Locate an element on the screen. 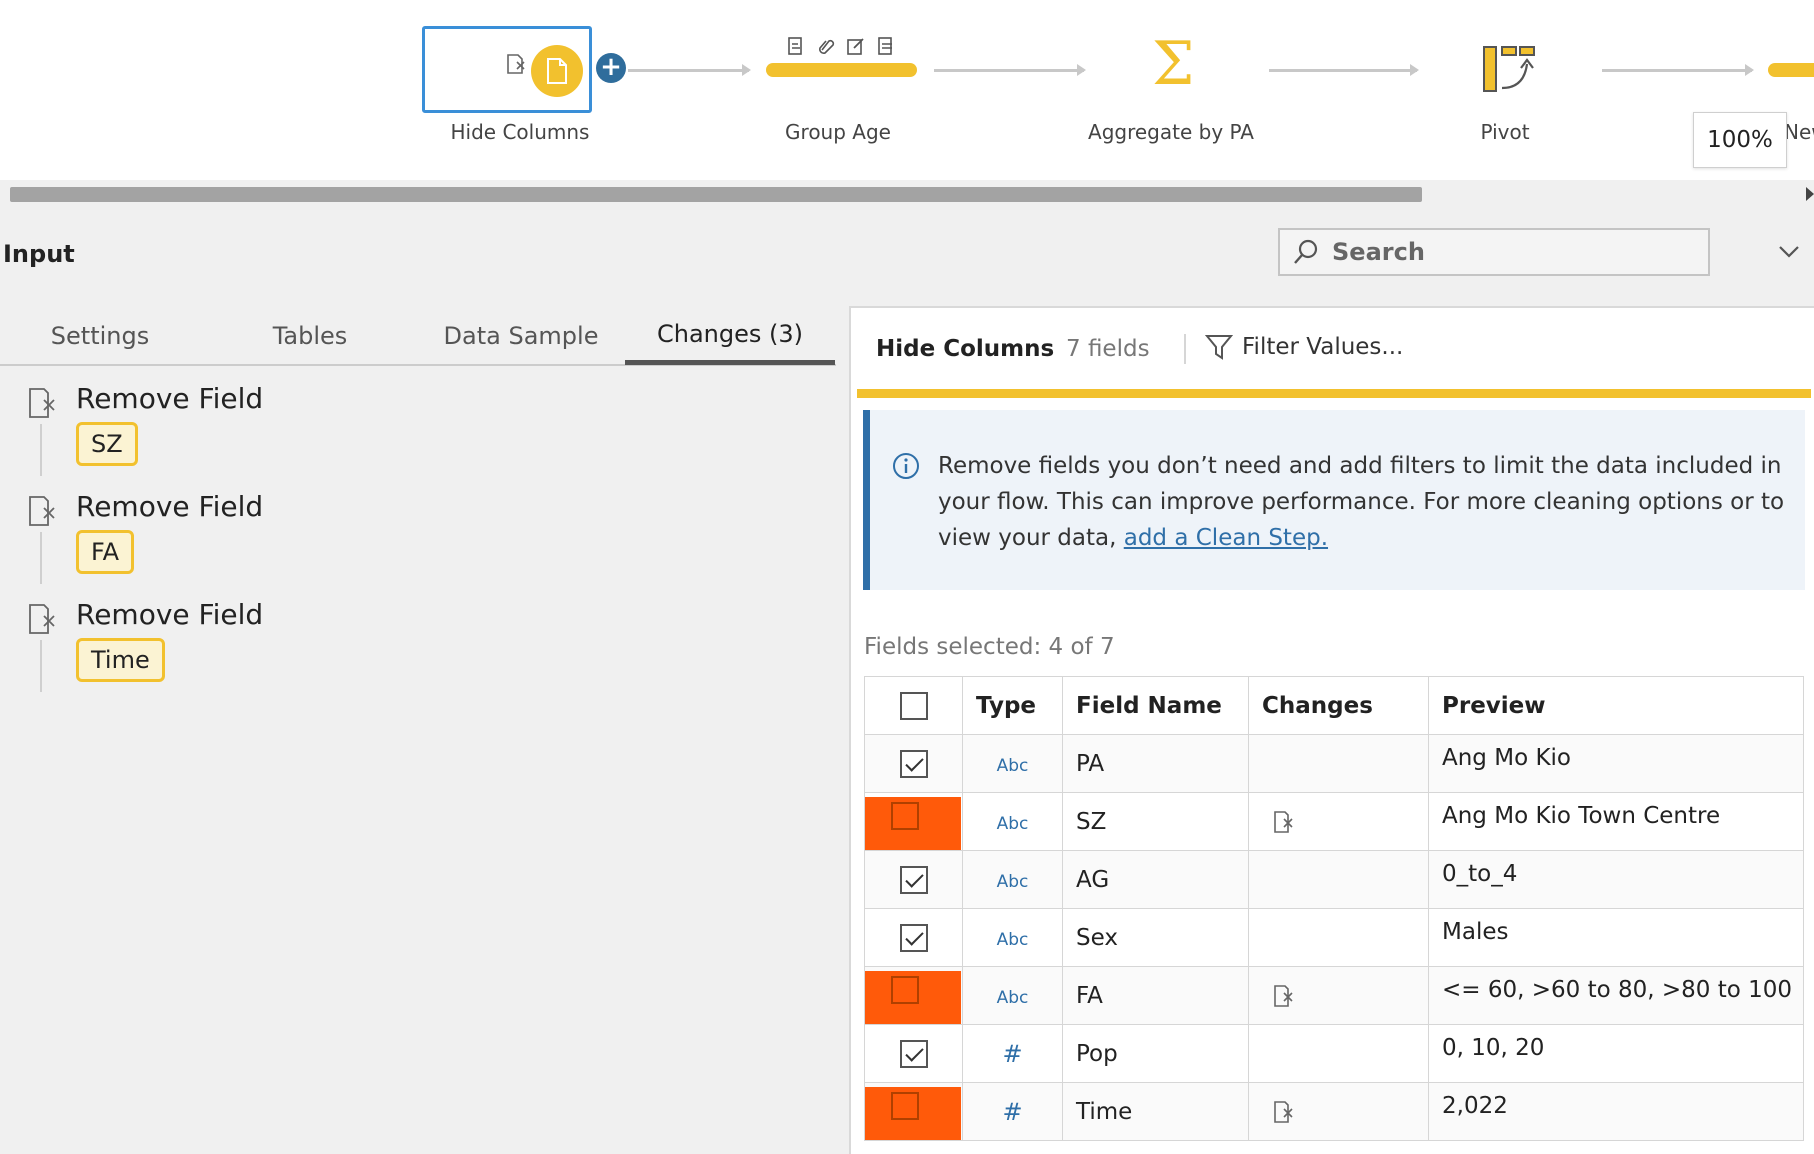 The image size is (1814, 1154). unchecked-highlight is located at coordinates (913, 1113).